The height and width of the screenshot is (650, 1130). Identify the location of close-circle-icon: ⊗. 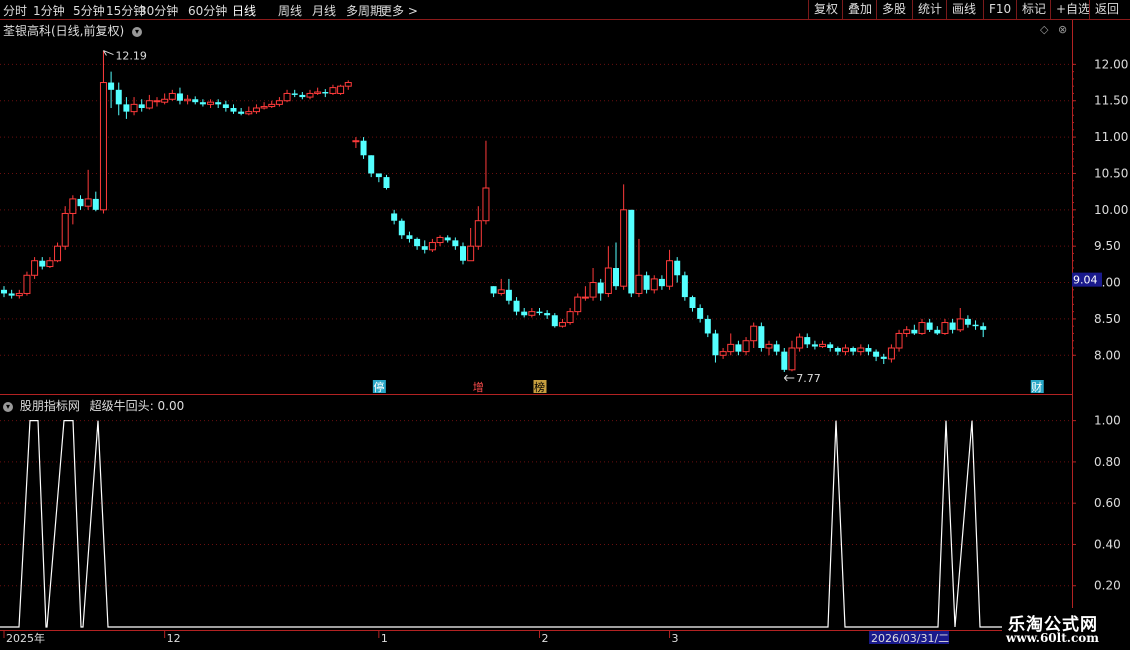
(1062, 29).